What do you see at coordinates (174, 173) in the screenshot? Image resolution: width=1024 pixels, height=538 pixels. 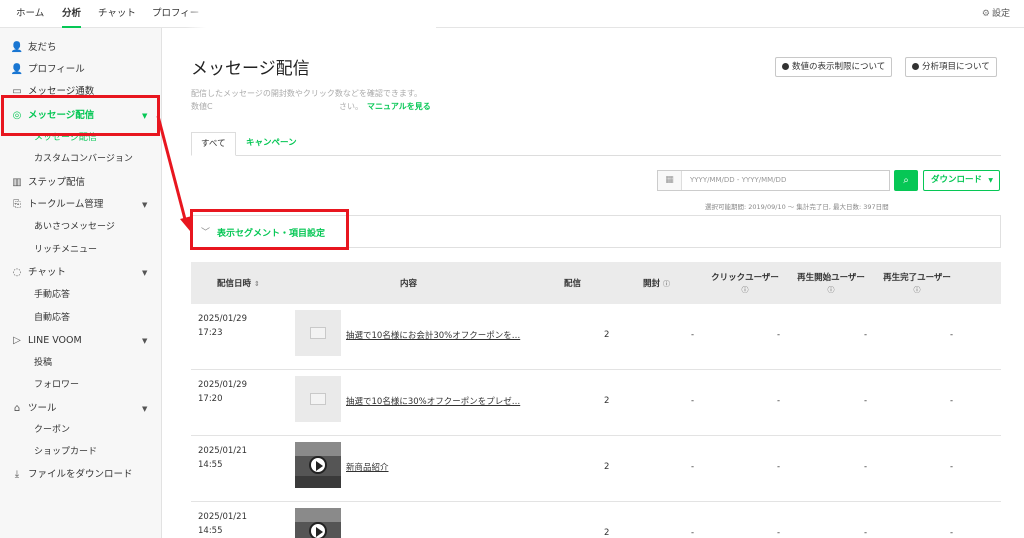 I see `annotation-arrow` at bounding box center [174, 173].